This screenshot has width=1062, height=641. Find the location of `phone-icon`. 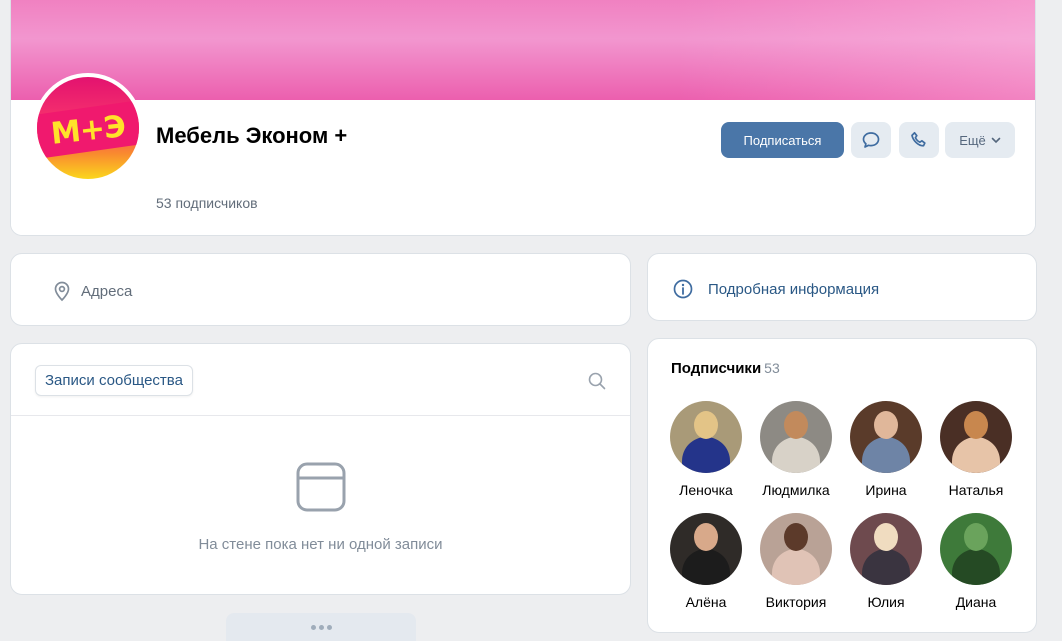

phone-icon is located at coordinates (918, 139).